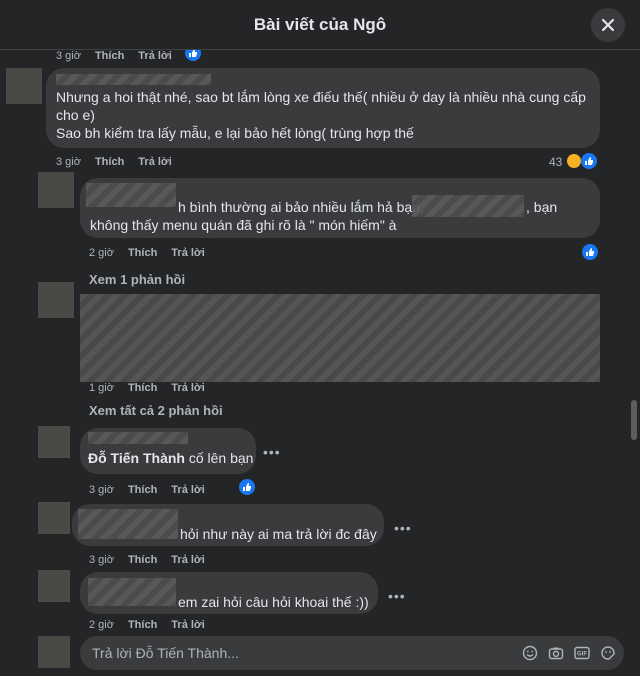  I want to click on gif-icon: GIF, so click(582, 653).